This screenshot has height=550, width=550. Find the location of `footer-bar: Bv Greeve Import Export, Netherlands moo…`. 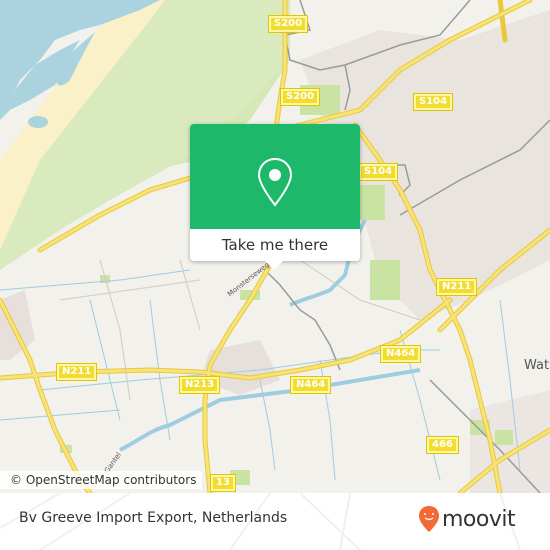

footer-bar: Bv Greeve Import Export, Netherlands moo… is located at coordinates (275, 521).